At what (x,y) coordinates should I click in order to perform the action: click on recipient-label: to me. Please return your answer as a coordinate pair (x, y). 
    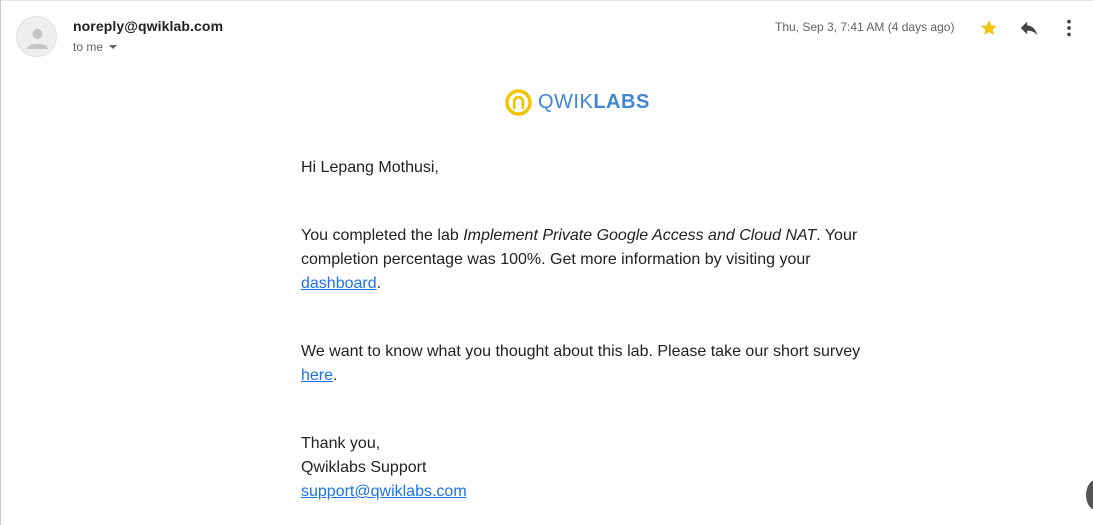
    Looking at the image, I should click on (88, 47).